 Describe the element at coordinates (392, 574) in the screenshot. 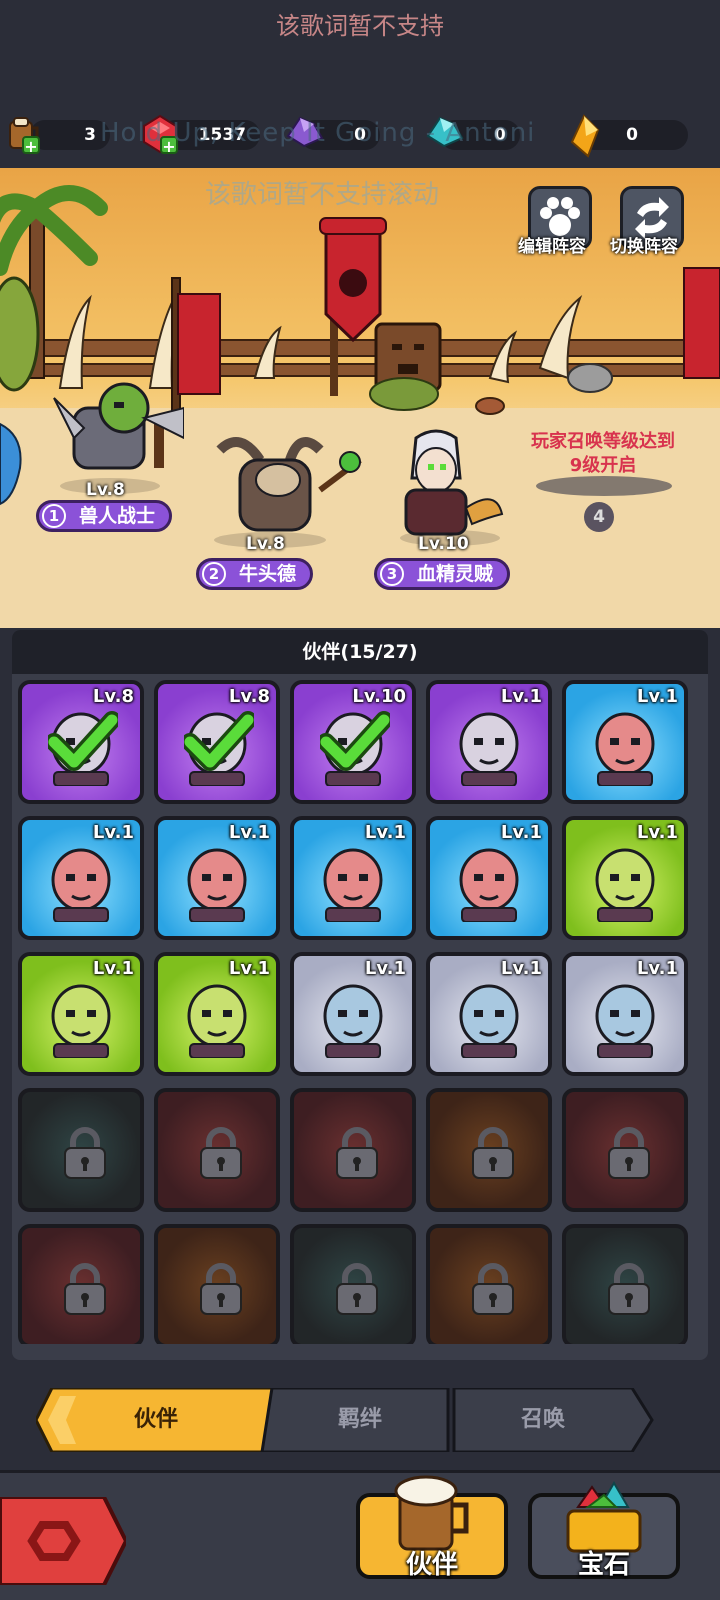

I see `hero-3-slot-number: 3` at that location.